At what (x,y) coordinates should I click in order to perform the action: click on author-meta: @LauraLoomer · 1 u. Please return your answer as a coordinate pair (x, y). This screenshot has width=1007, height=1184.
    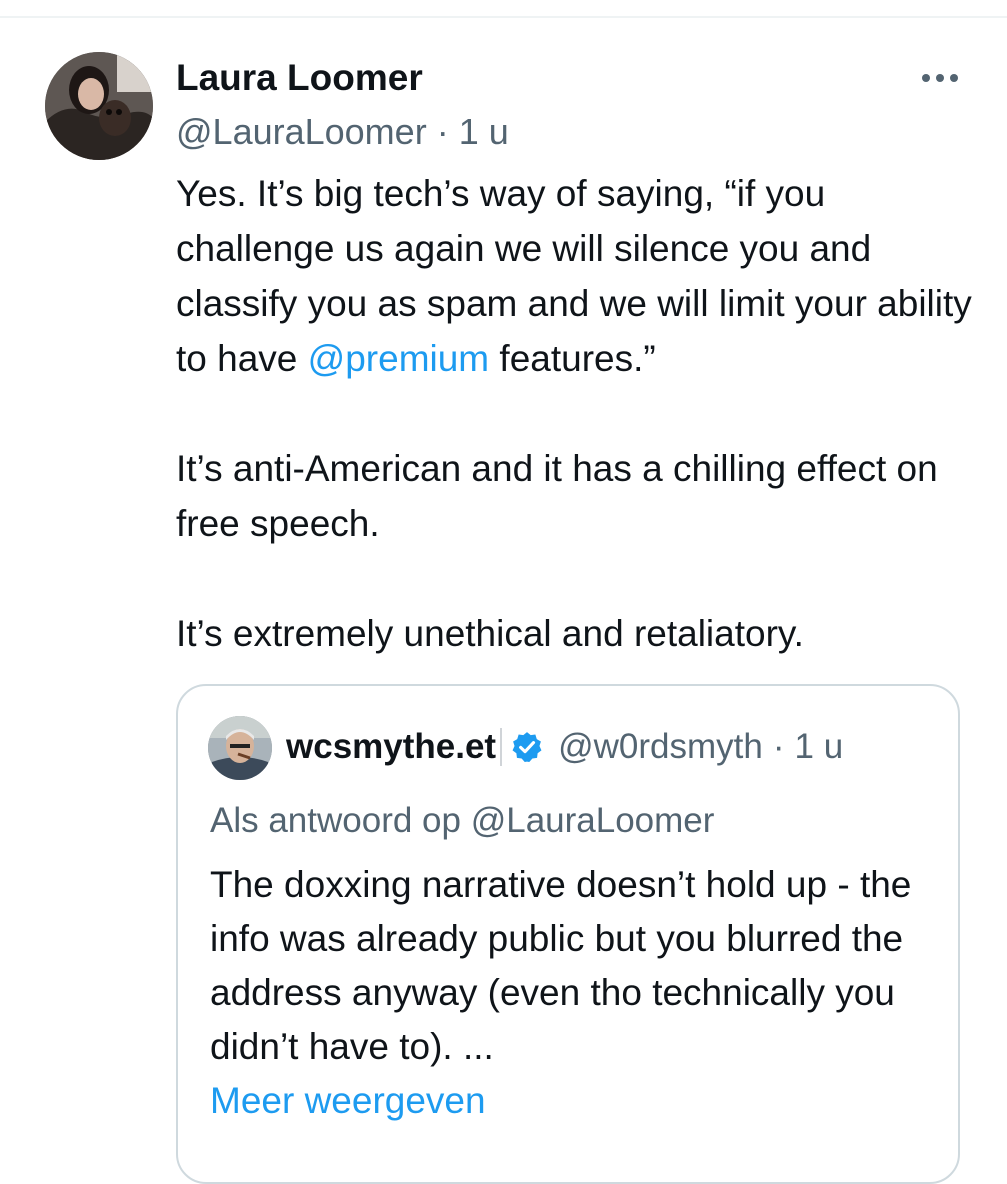
    Looking at the image, I should click on (342, 132).